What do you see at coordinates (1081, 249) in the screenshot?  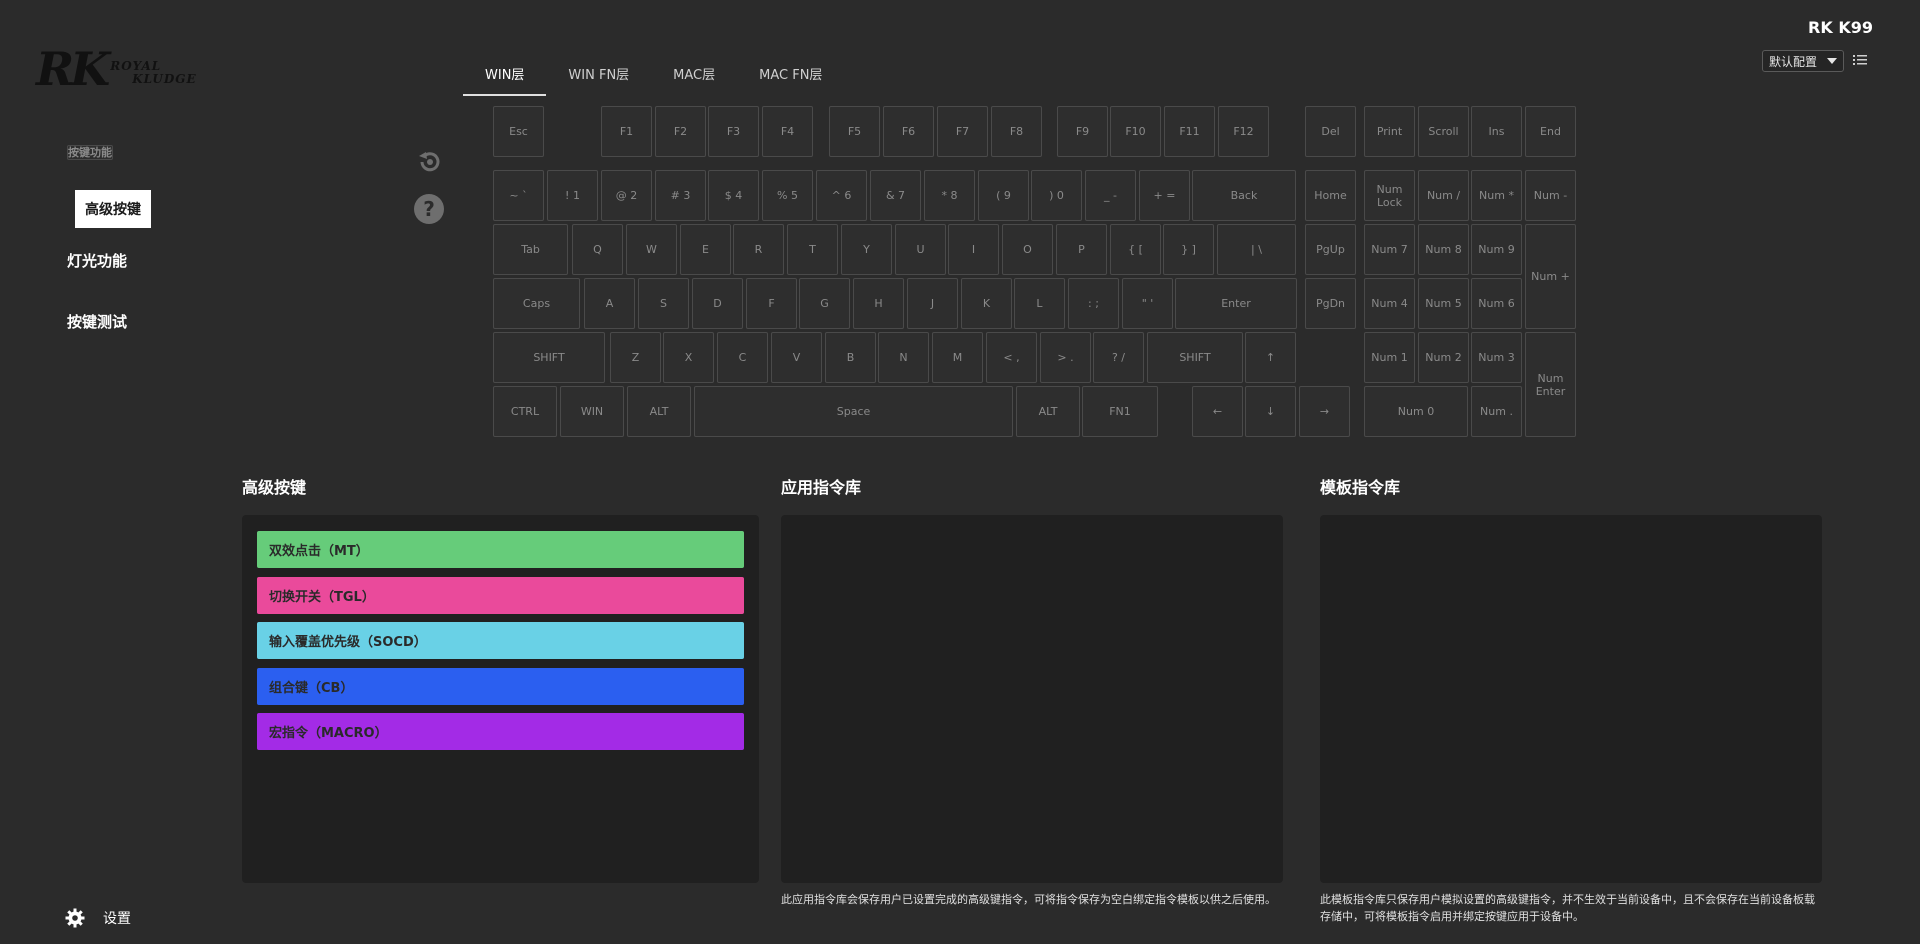 I see `key: P` at bounding box center [1081, 249].